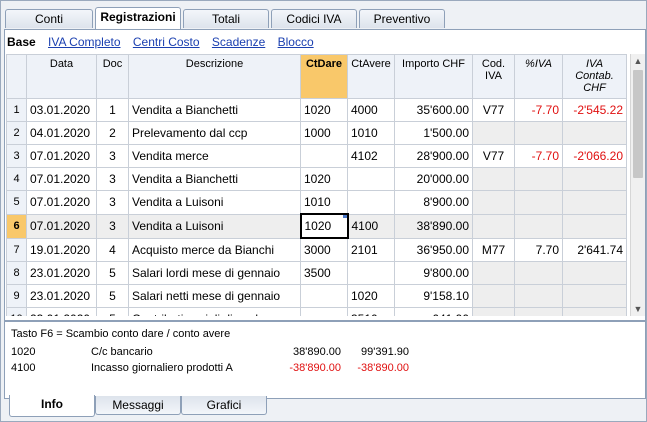 This screenshot has height=422, width=647. What do you see at coordinates (324, 76) in the screenshot?
I see `header-ctdare: CtDare` at bounding box center [324, 76].